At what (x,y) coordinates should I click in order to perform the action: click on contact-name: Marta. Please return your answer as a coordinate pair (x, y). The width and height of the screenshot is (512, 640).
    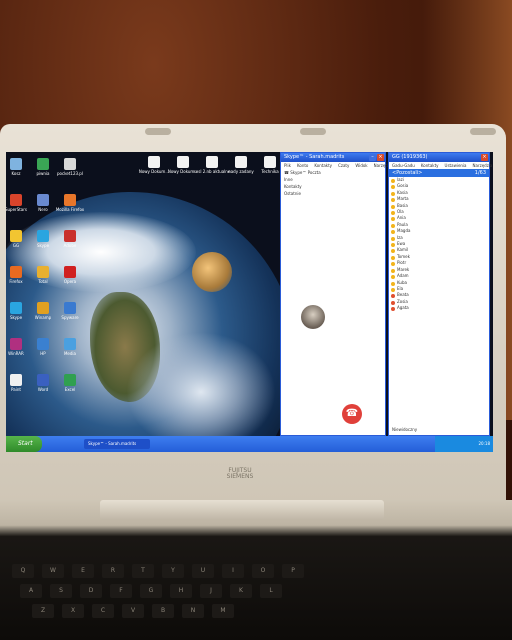
    Looking at the image, I should click on (403, 199).